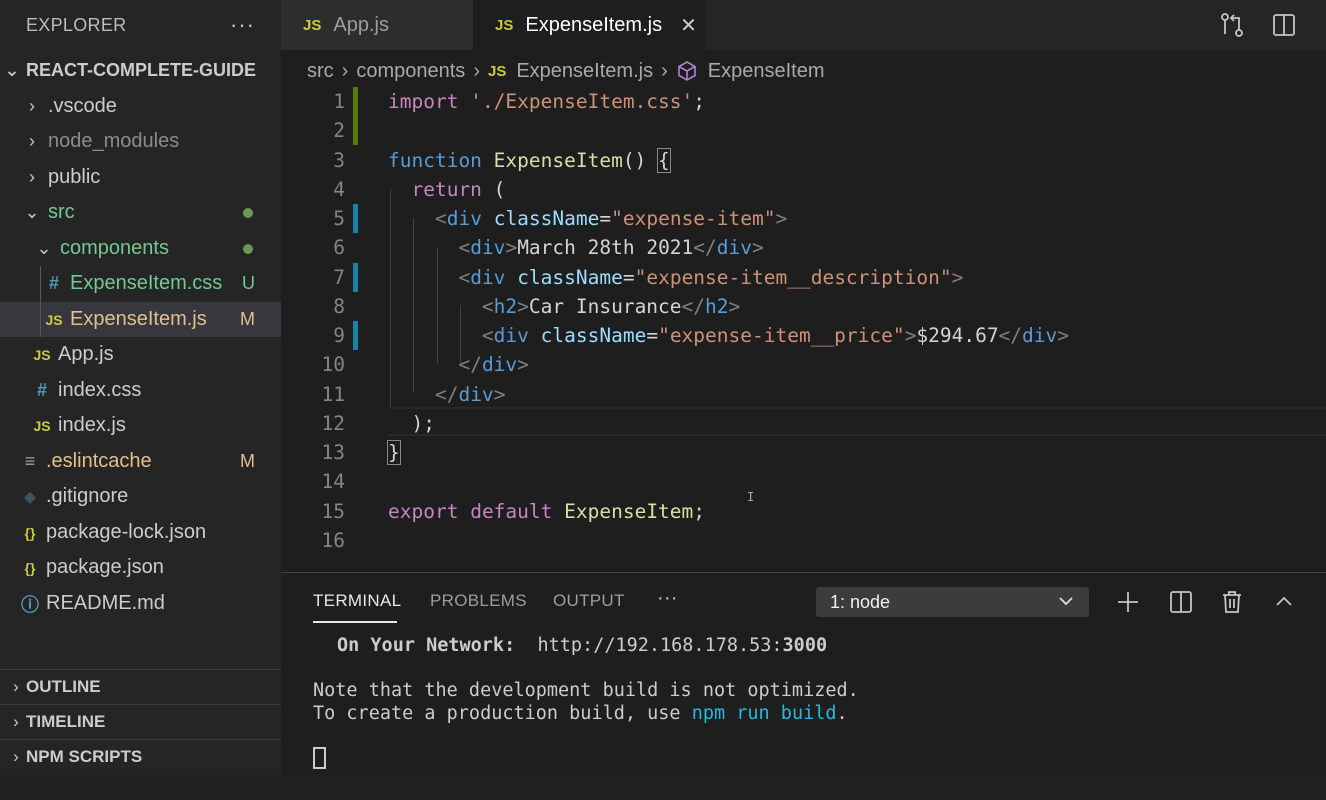  I want to click on code-line: 4 return (, so click(803, 189).